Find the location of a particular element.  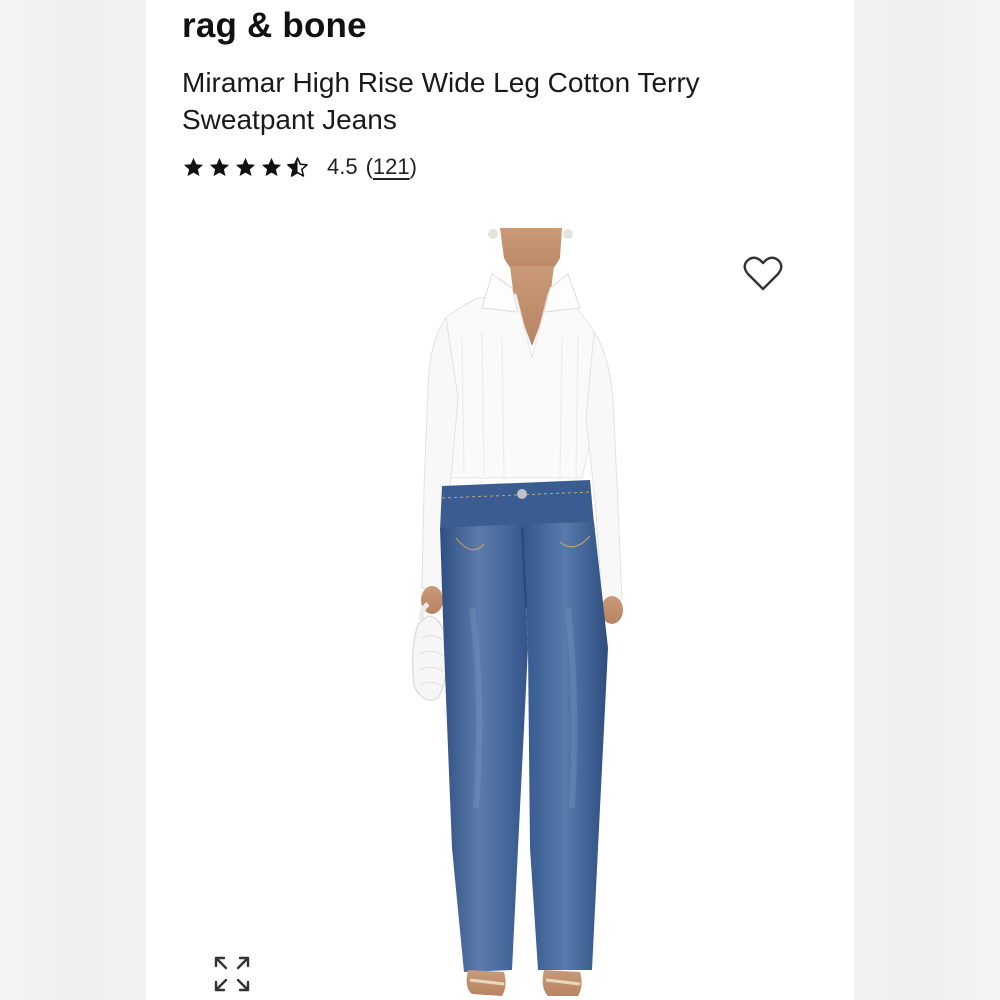

left-background is located at coordinates (73, 500).